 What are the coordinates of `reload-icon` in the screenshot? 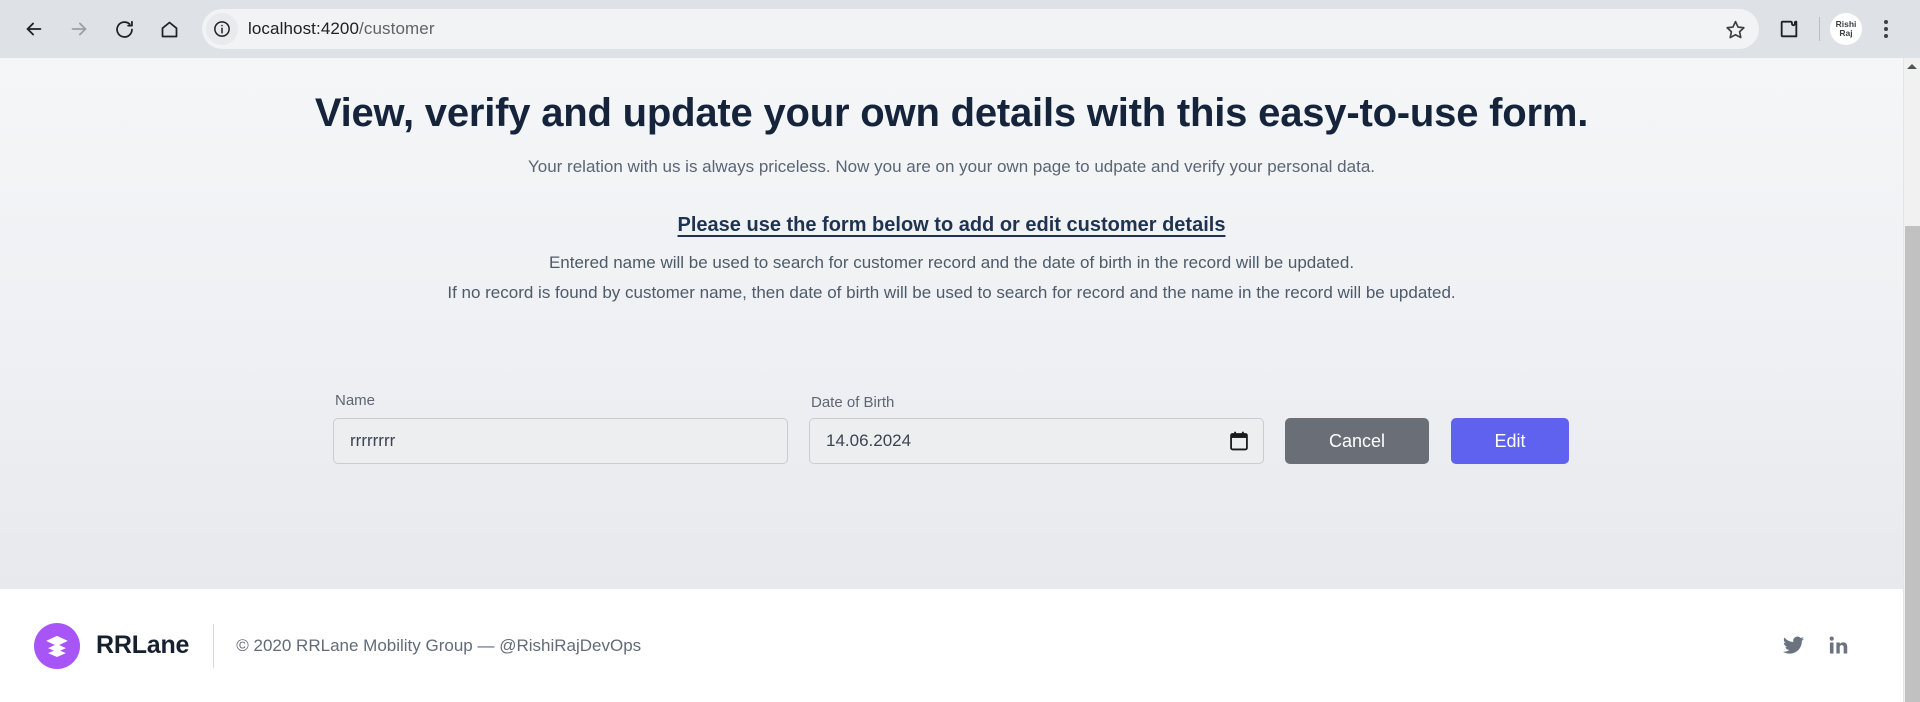 It's located at (124, 29).